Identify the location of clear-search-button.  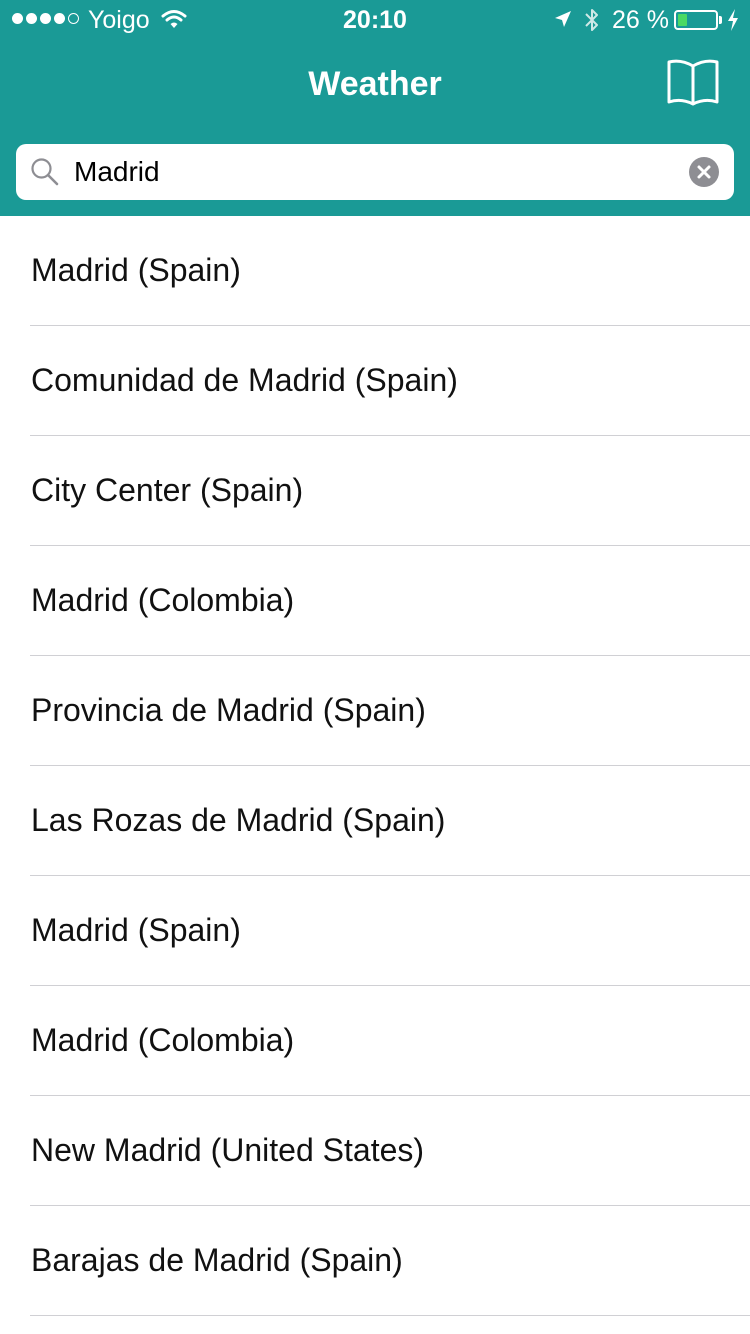
(704, 172).